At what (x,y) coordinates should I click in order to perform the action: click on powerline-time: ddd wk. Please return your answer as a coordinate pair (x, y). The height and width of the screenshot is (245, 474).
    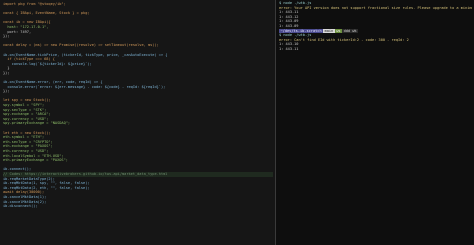
    Looking at the image, I should click on (350, 31).